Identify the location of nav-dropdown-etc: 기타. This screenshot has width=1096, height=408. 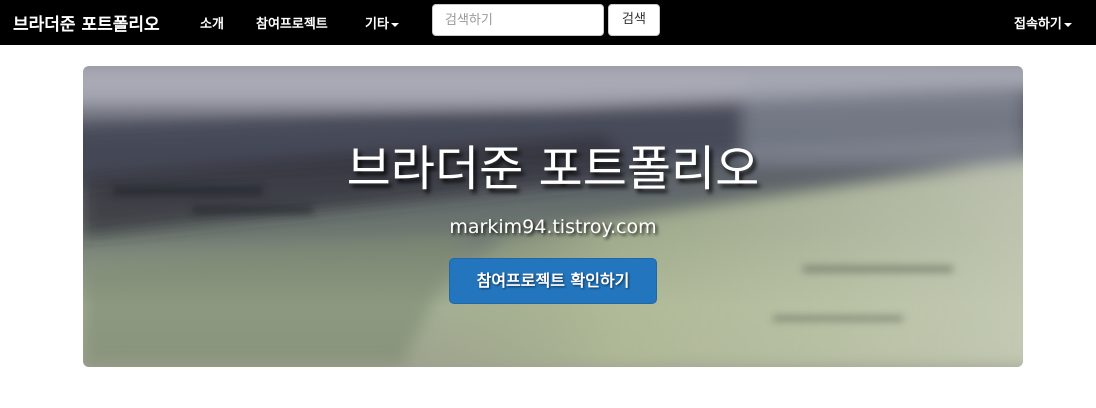
(382, 22).